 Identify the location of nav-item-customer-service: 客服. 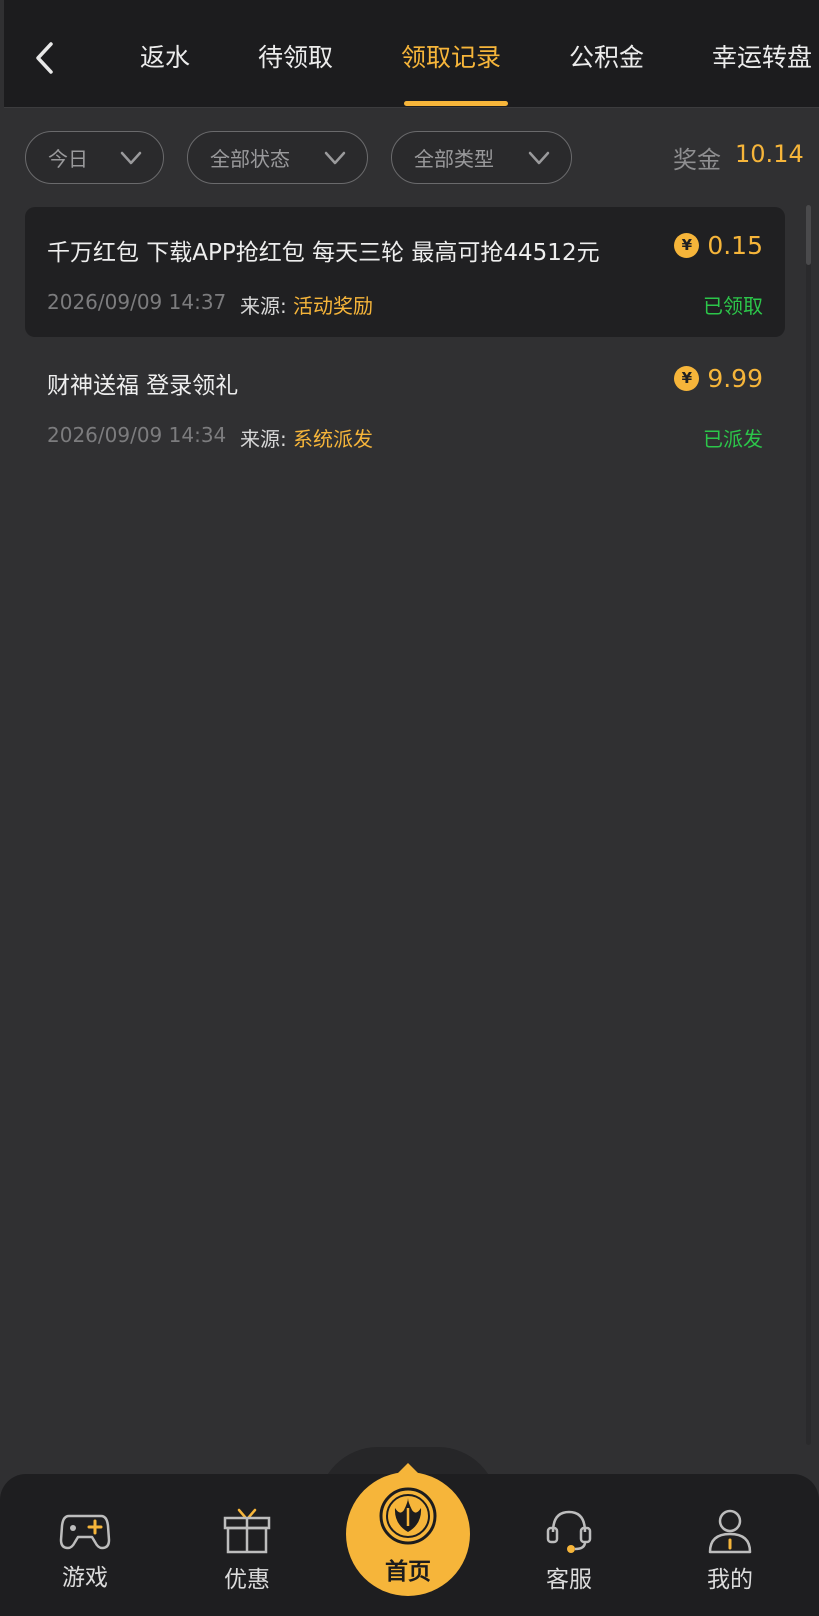
(569, 1550).